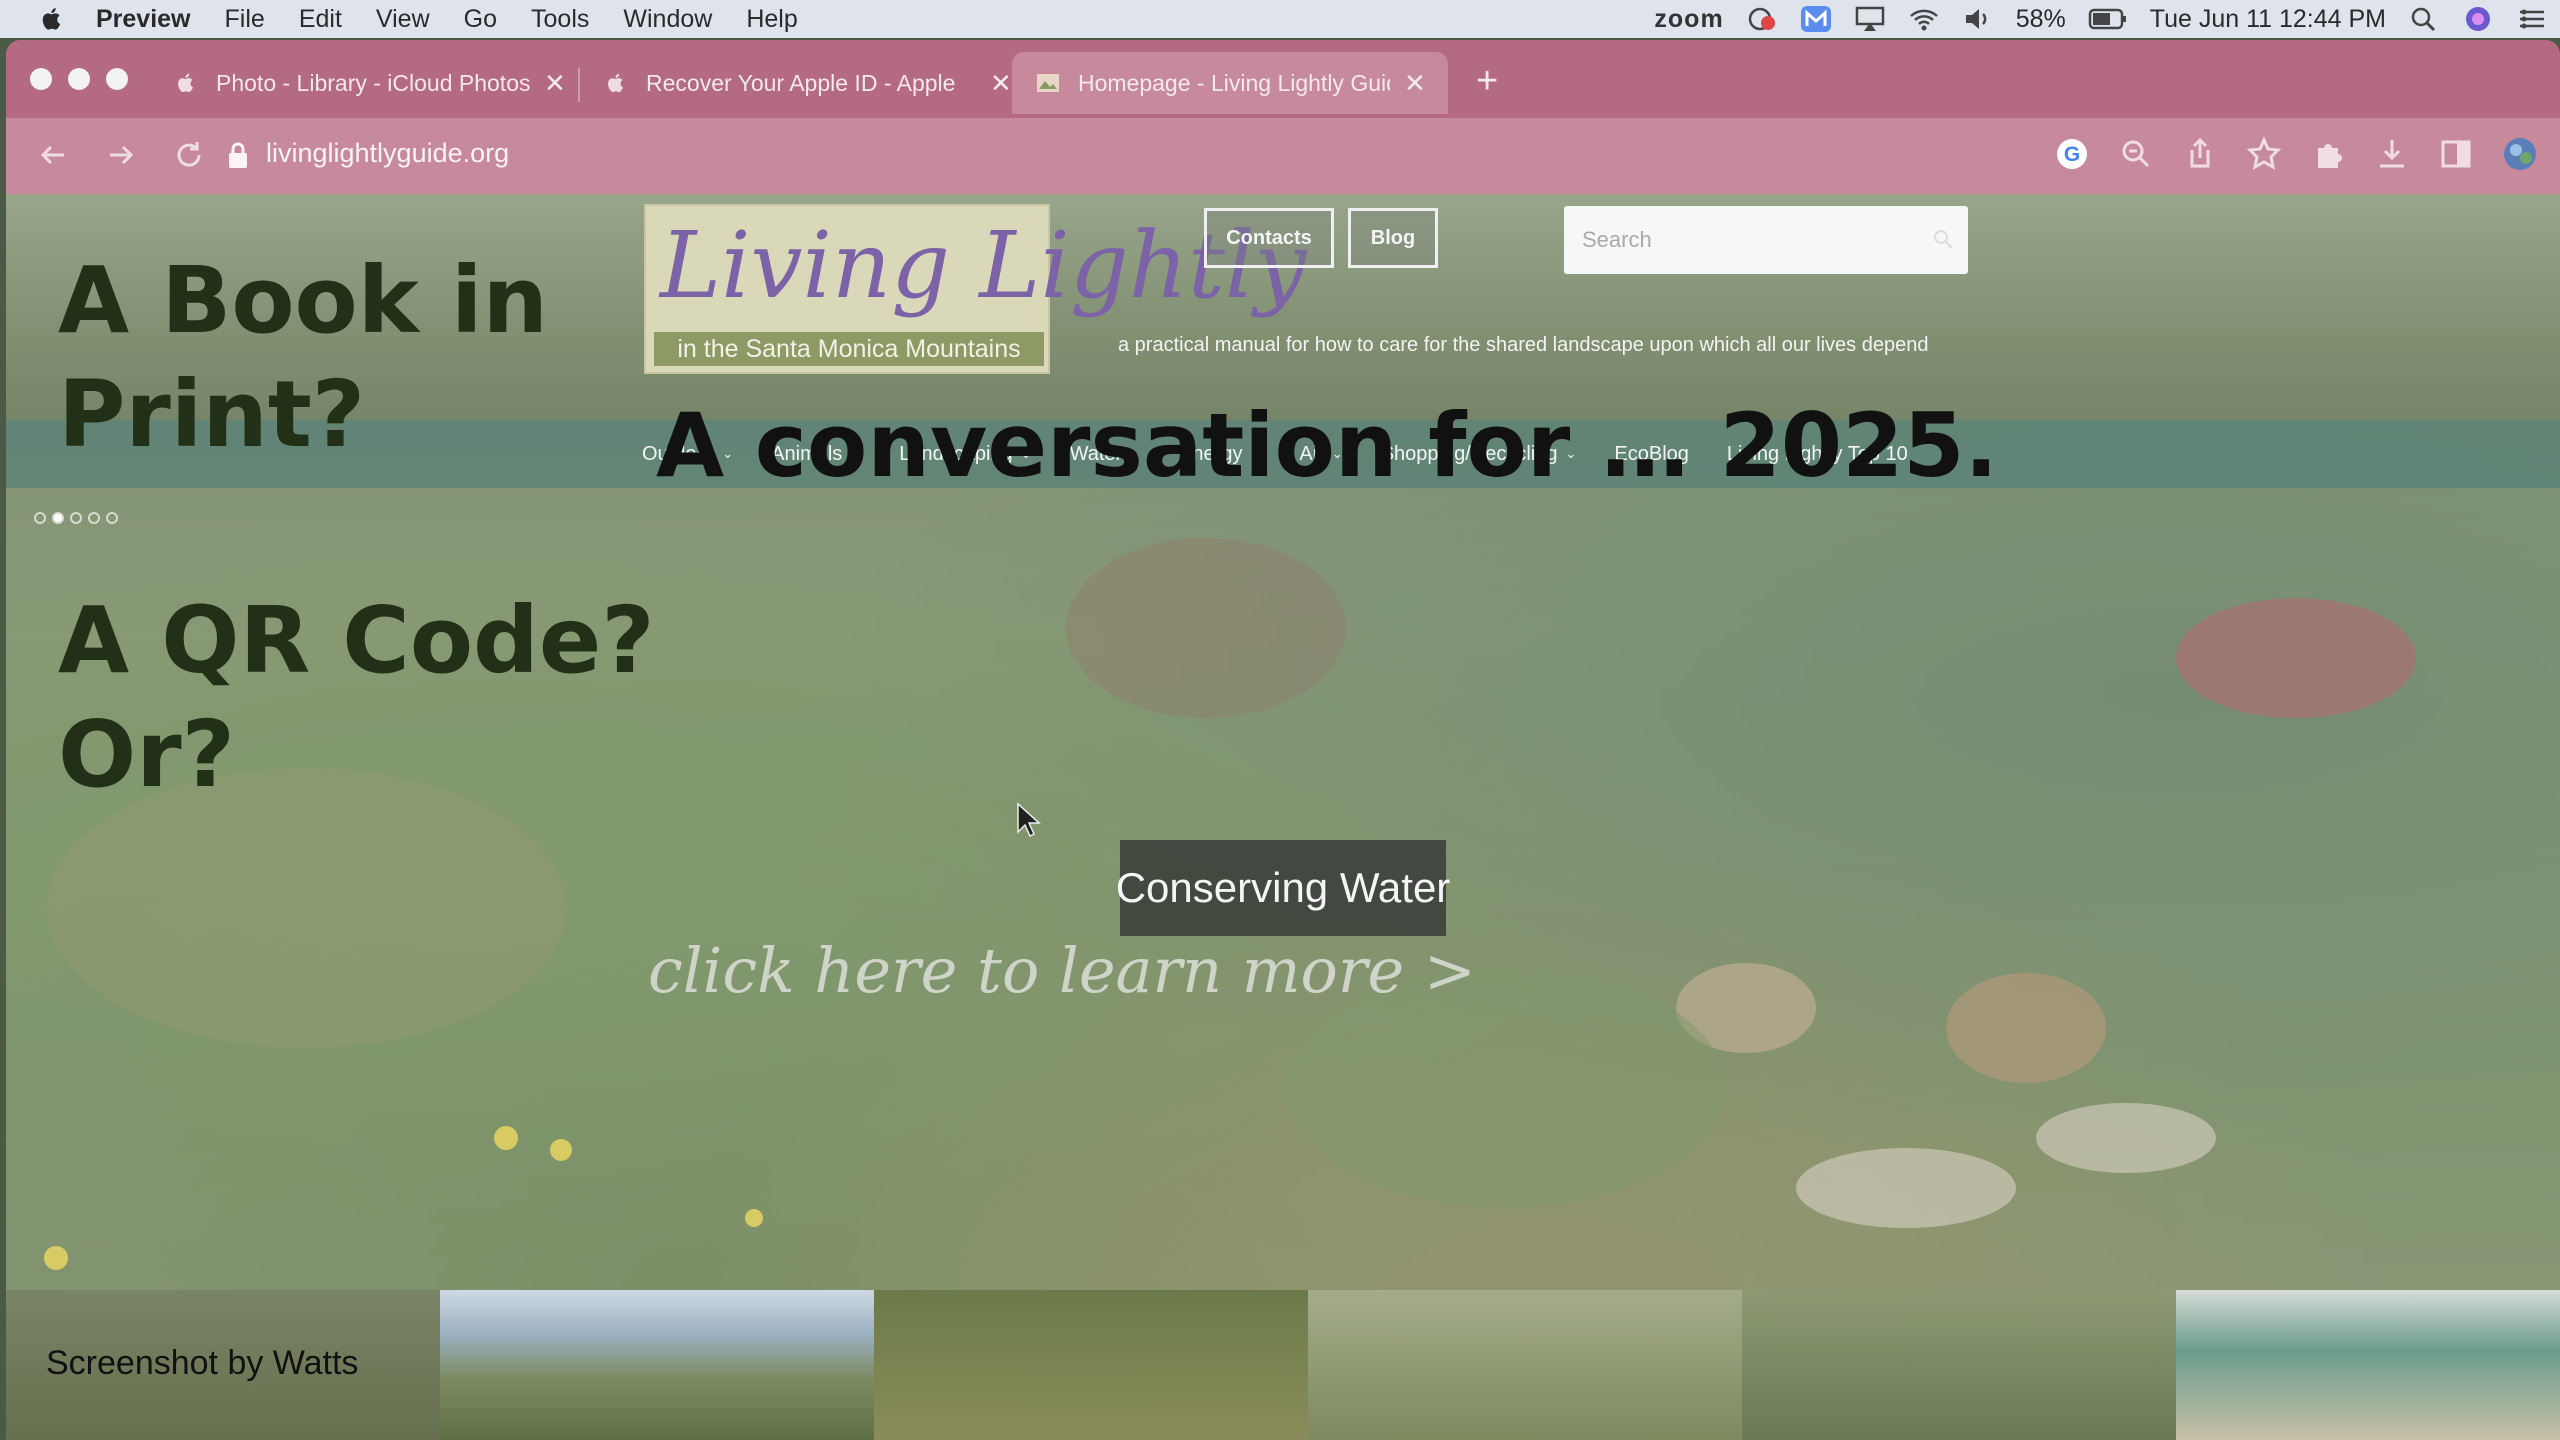 Image resolution: width=2560 pixels, height=1440 pixels. I want to click on browser-toolbar: livinglightlyguide.org G, so click(1283, 156).